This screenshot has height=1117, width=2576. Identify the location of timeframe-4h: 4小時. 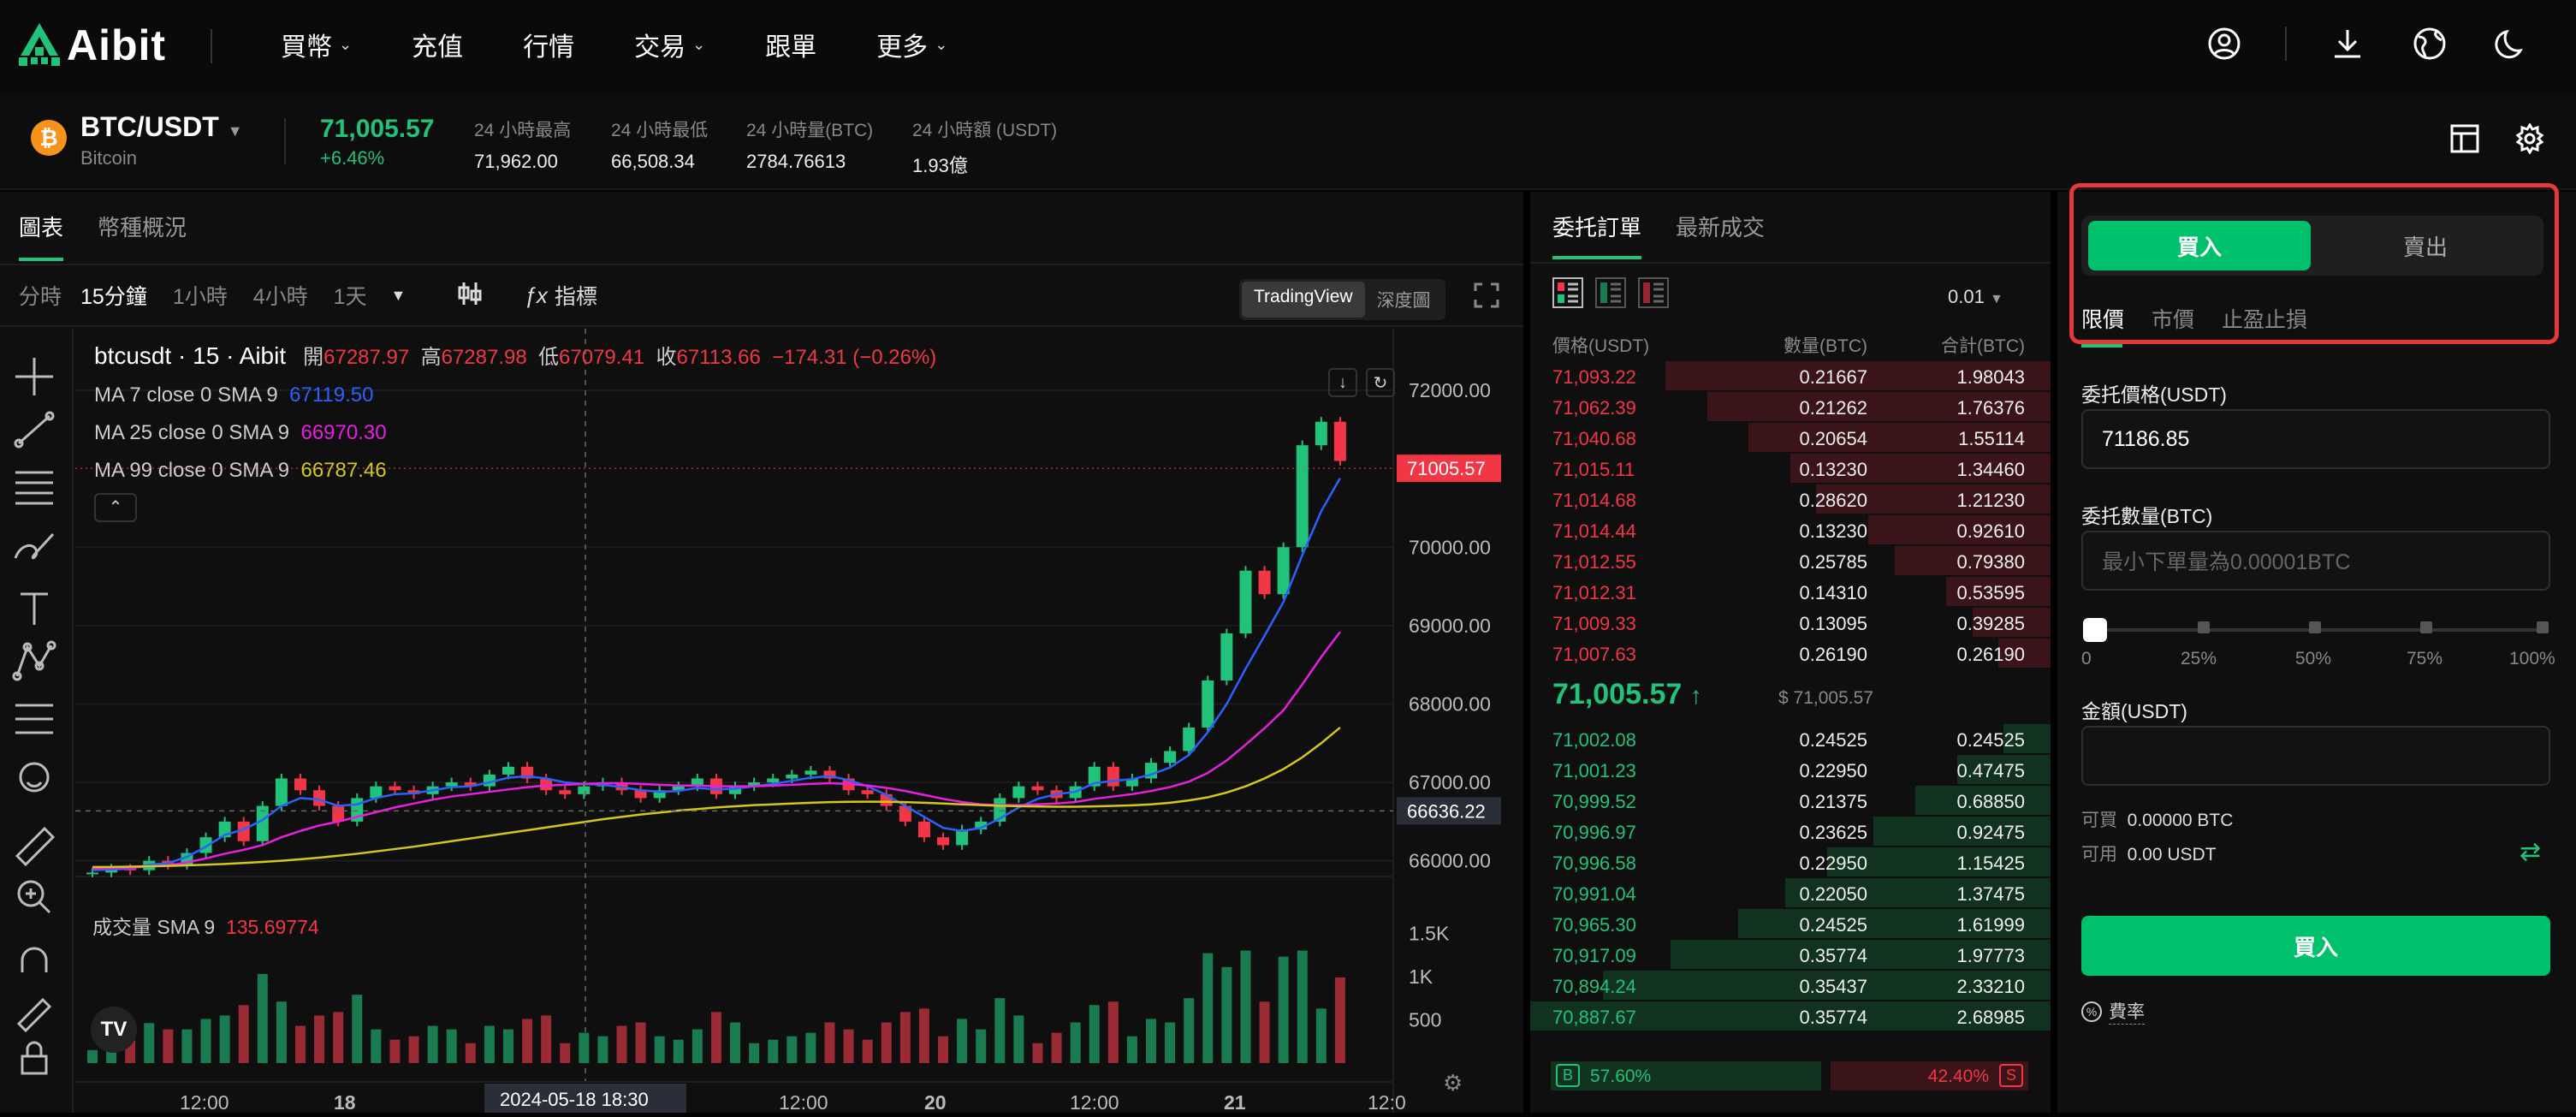
(280, 295).